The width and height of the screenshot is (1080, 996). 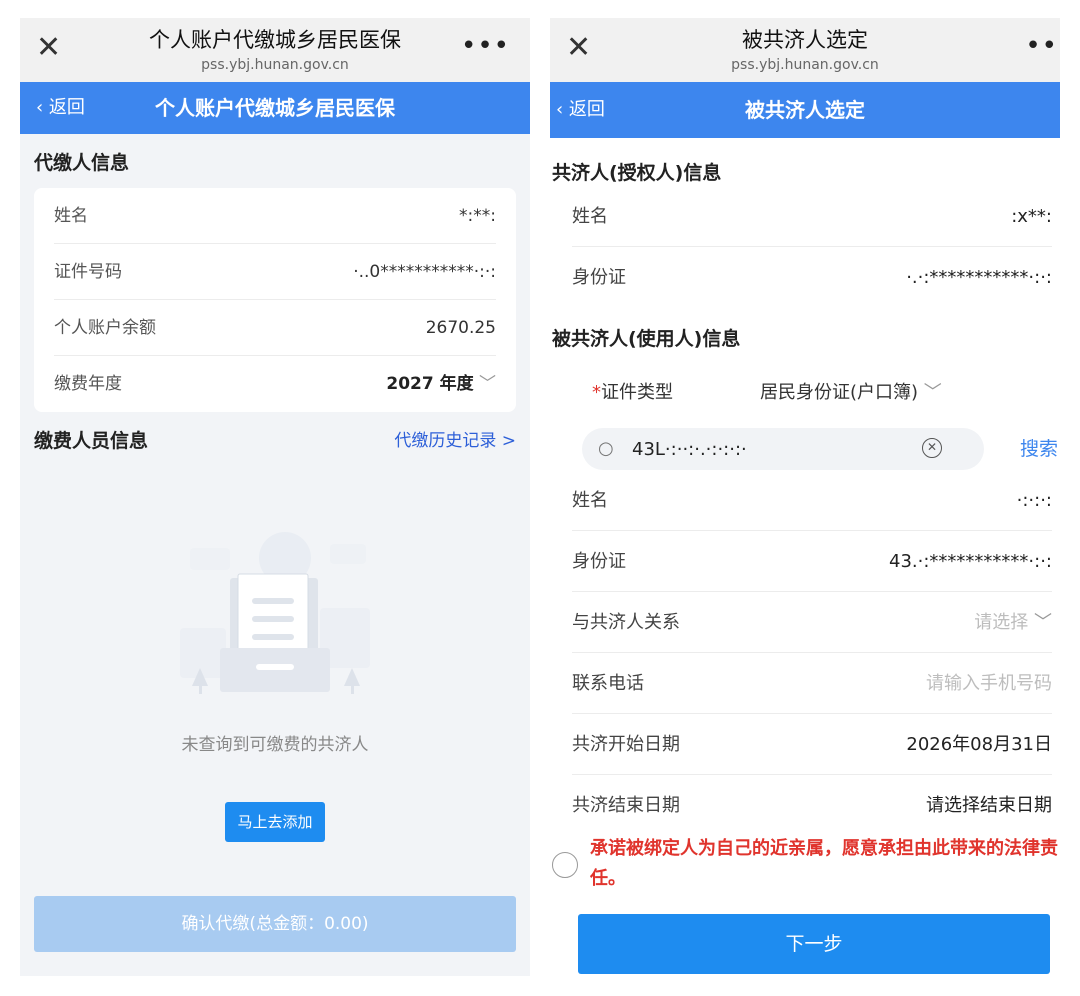 What do you see at coordinates (814, 944) in the screenshot?
I see `next-step-button: 下一步` at bounding box center [814, 944].